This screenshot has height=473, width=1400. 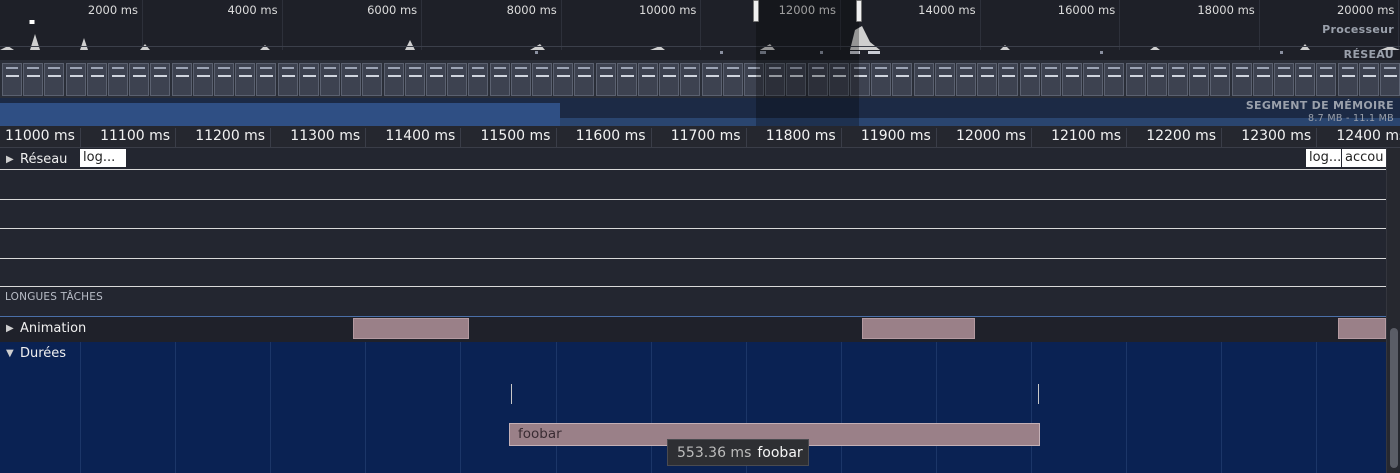 I want to click on overview-selection-window, so click(x=807, y=63).